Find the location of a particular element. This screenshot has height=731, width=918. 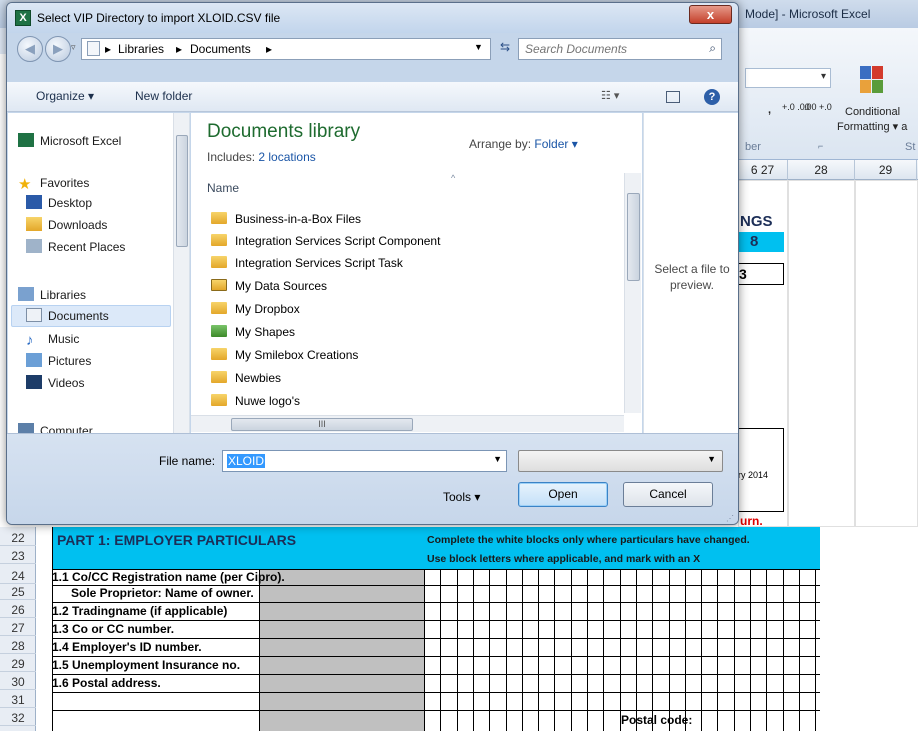

resize-grip-icon: ⋰ is located at coordinates (731, 519).